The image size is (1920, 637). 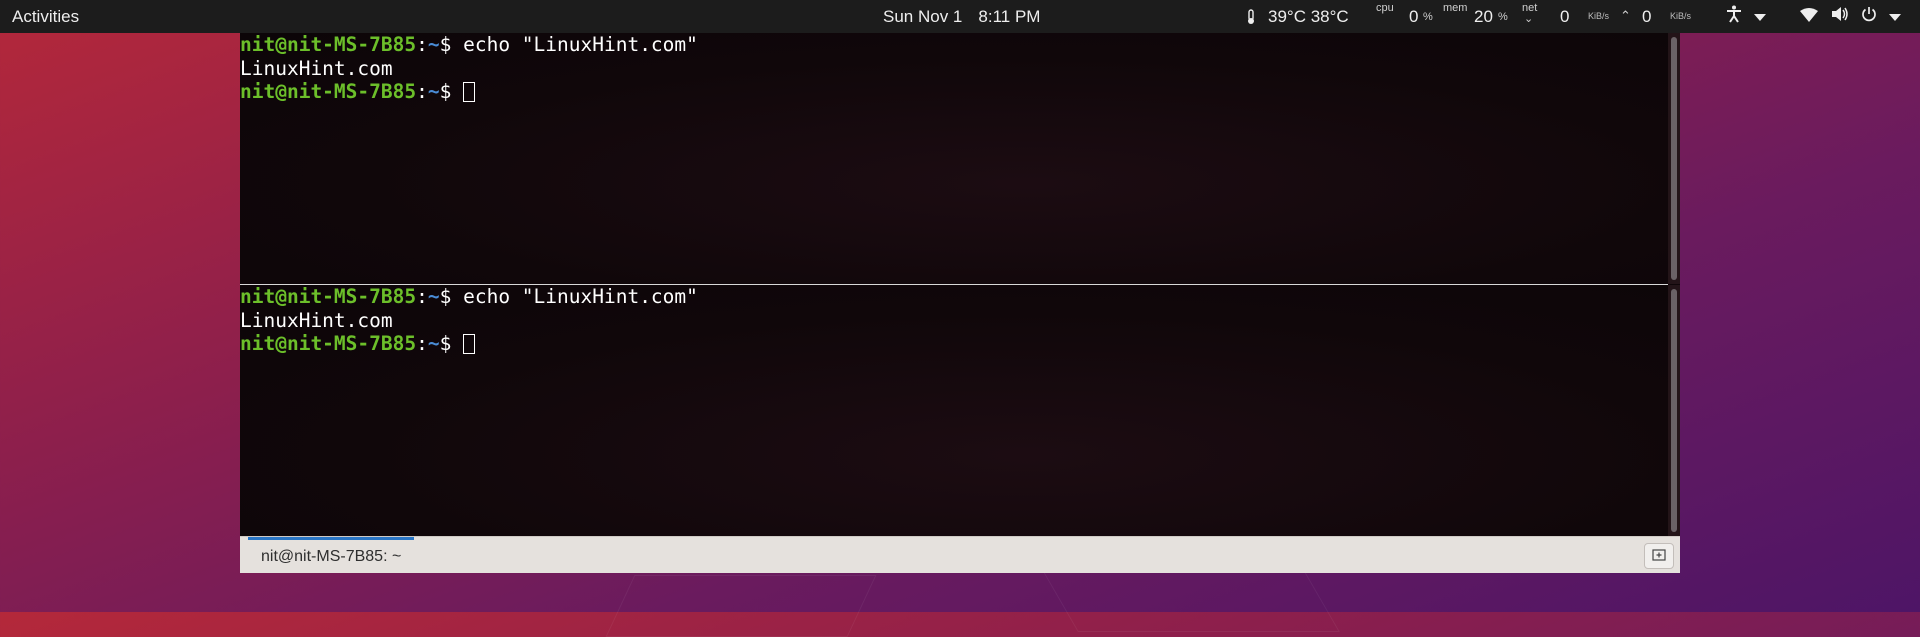 I want to click on temperature-values: 39°C 38°C, so click(x=1308, y=16).